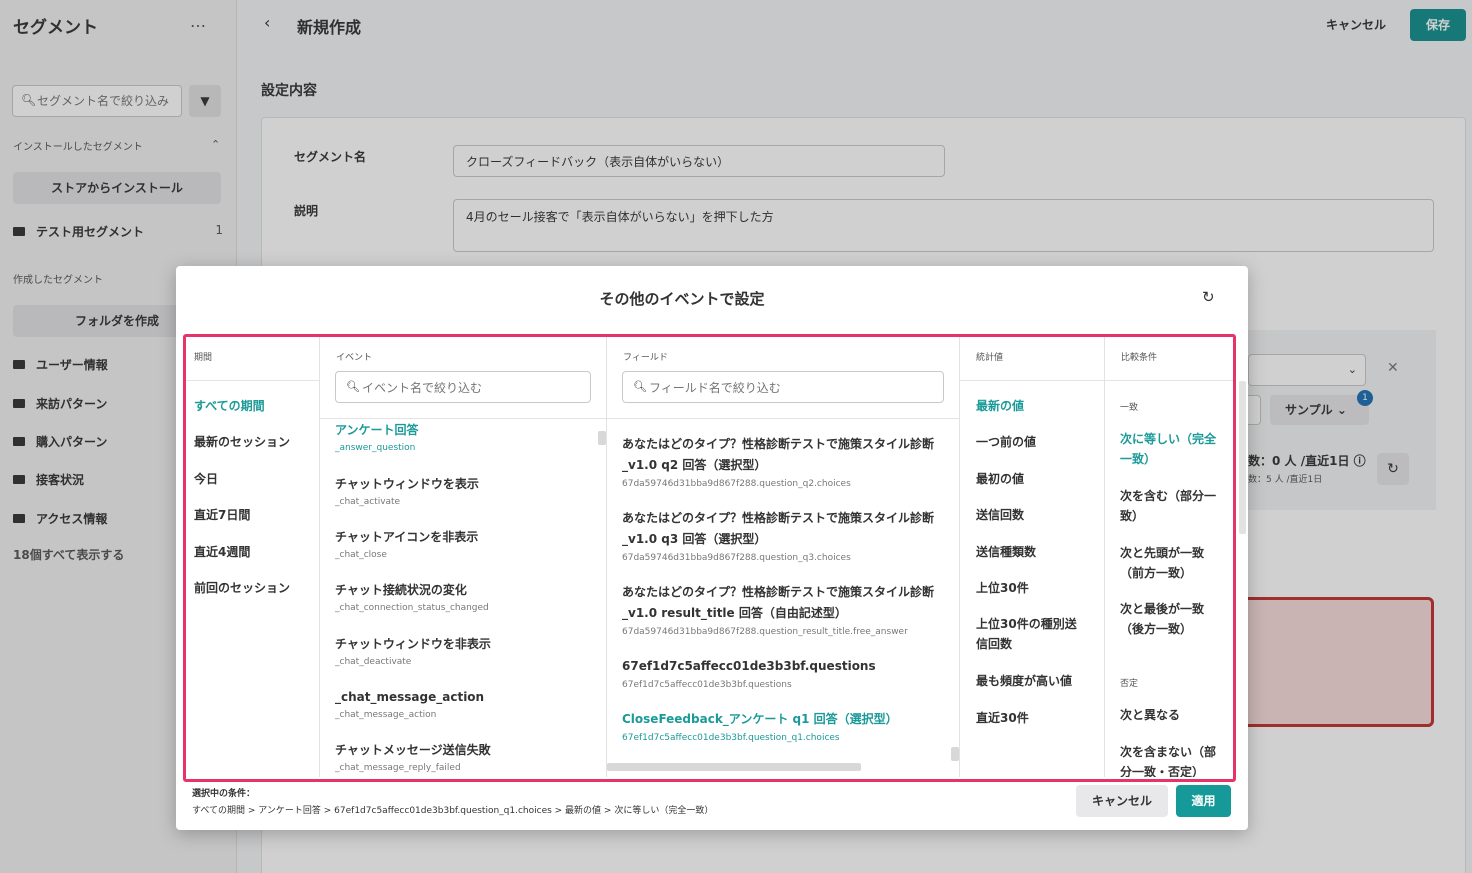 Image resolution: width=1472 pixels, height=873 pixels. Describe the element at coordinates (1122, 801) in the screenshot. I see `modal-cancel-button: キャンセル` at that location.